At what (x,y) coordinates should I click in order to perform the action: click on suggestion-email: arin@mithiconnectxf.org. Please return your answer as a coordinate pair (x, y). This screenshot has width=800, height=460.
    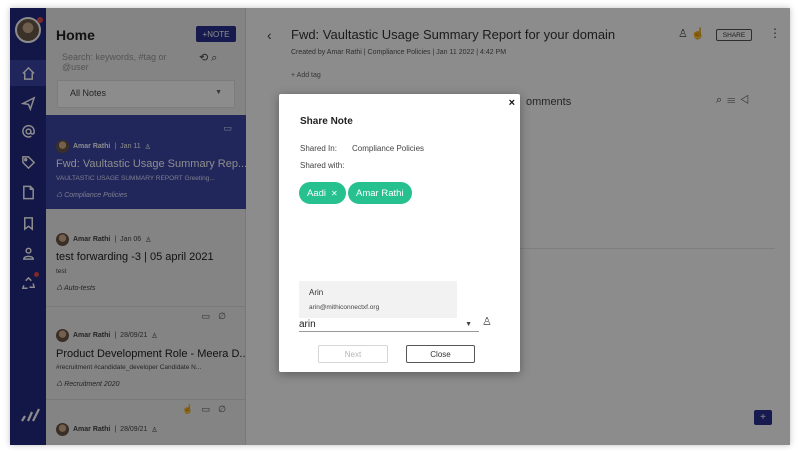
    Looking at the image, I should click on (344, 307).